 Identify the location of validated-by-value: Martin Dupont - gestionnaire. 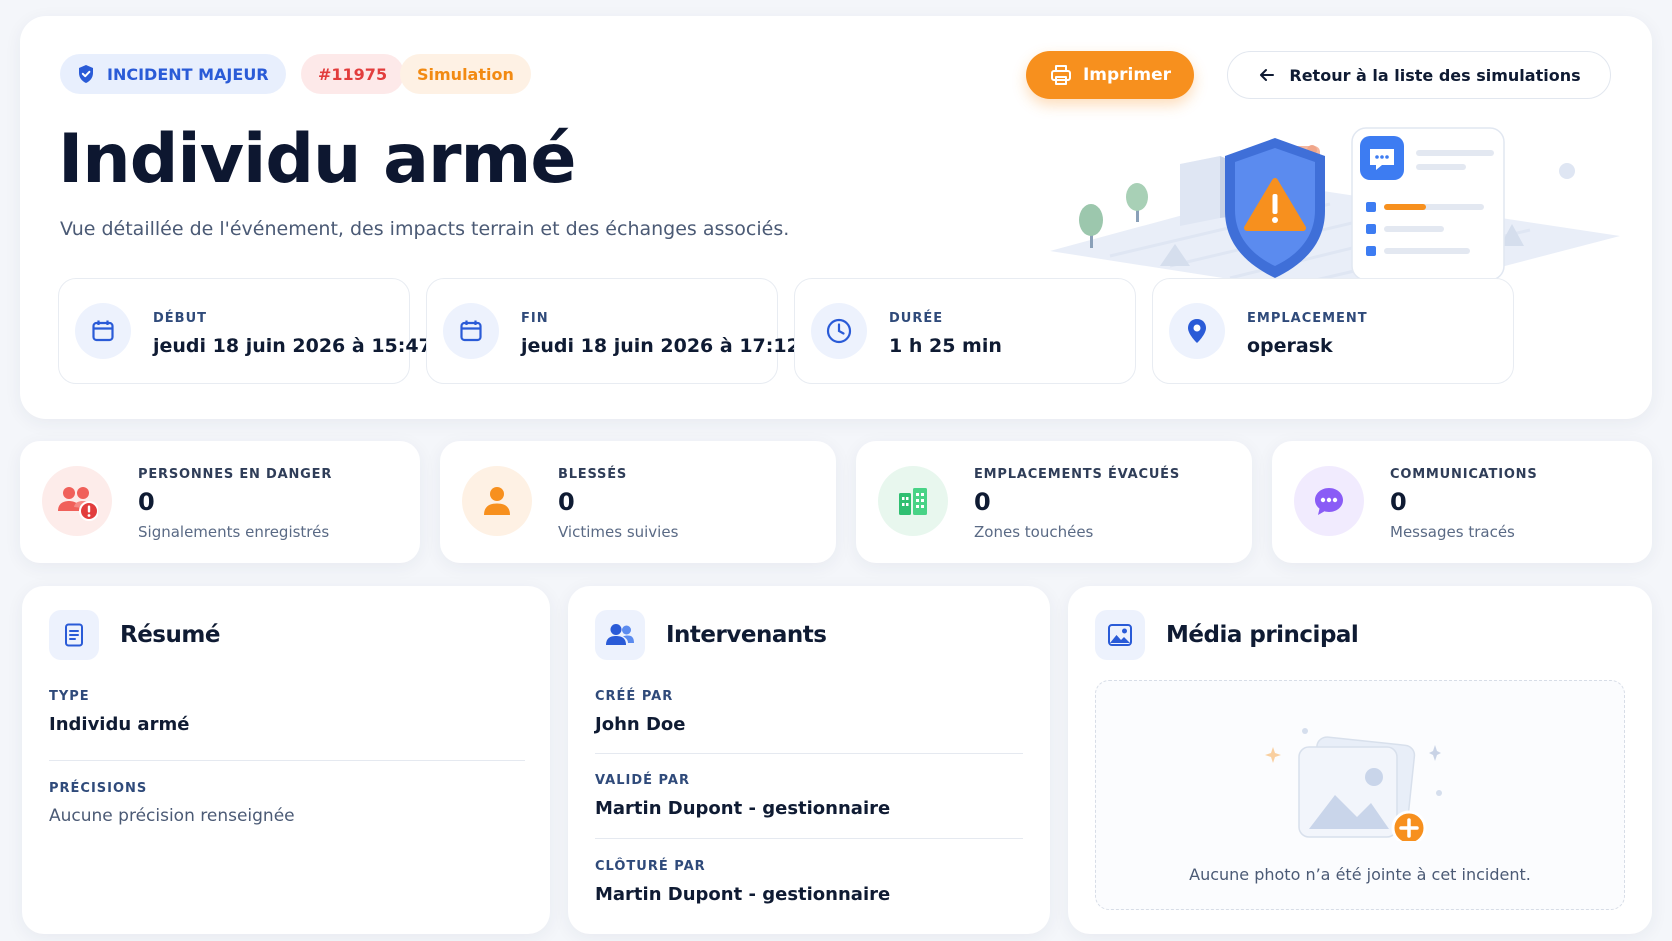
(743, 808).